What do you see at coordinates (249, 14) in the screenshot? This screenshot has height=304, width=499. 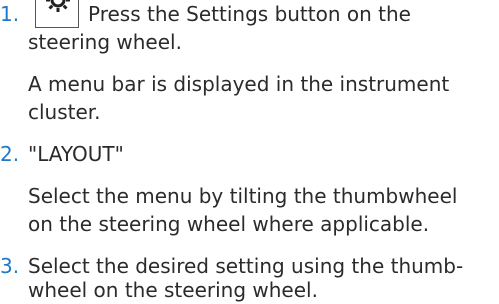 I see `step-1-action-text: Press the Settings button on the` at bounding box center [249, 14].